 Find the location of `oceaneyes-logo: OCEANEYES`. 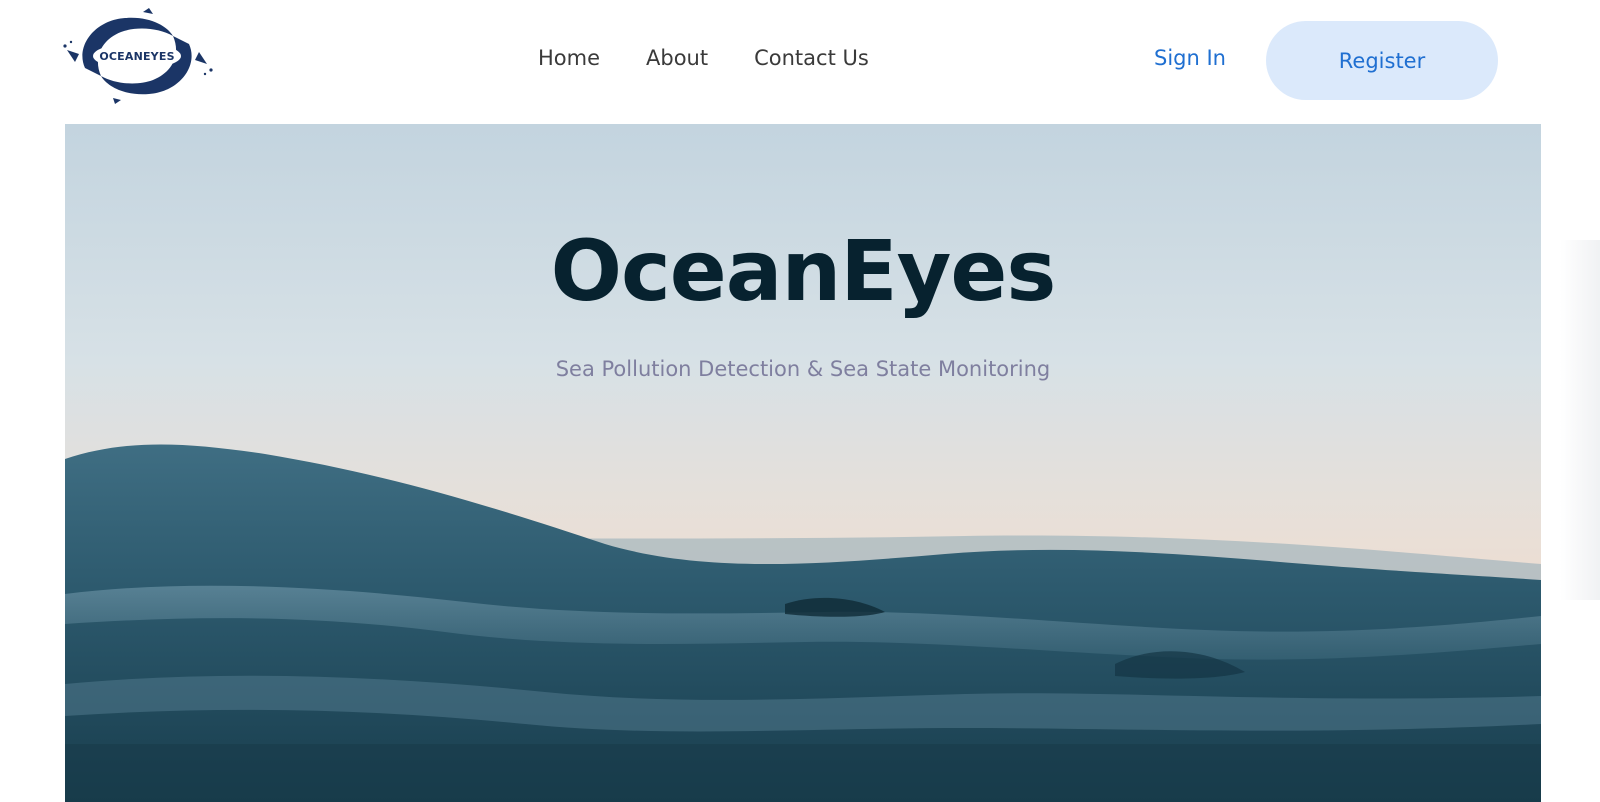

oceaneyes-logo: OCEANEYES is located at coordinates (137, 56).